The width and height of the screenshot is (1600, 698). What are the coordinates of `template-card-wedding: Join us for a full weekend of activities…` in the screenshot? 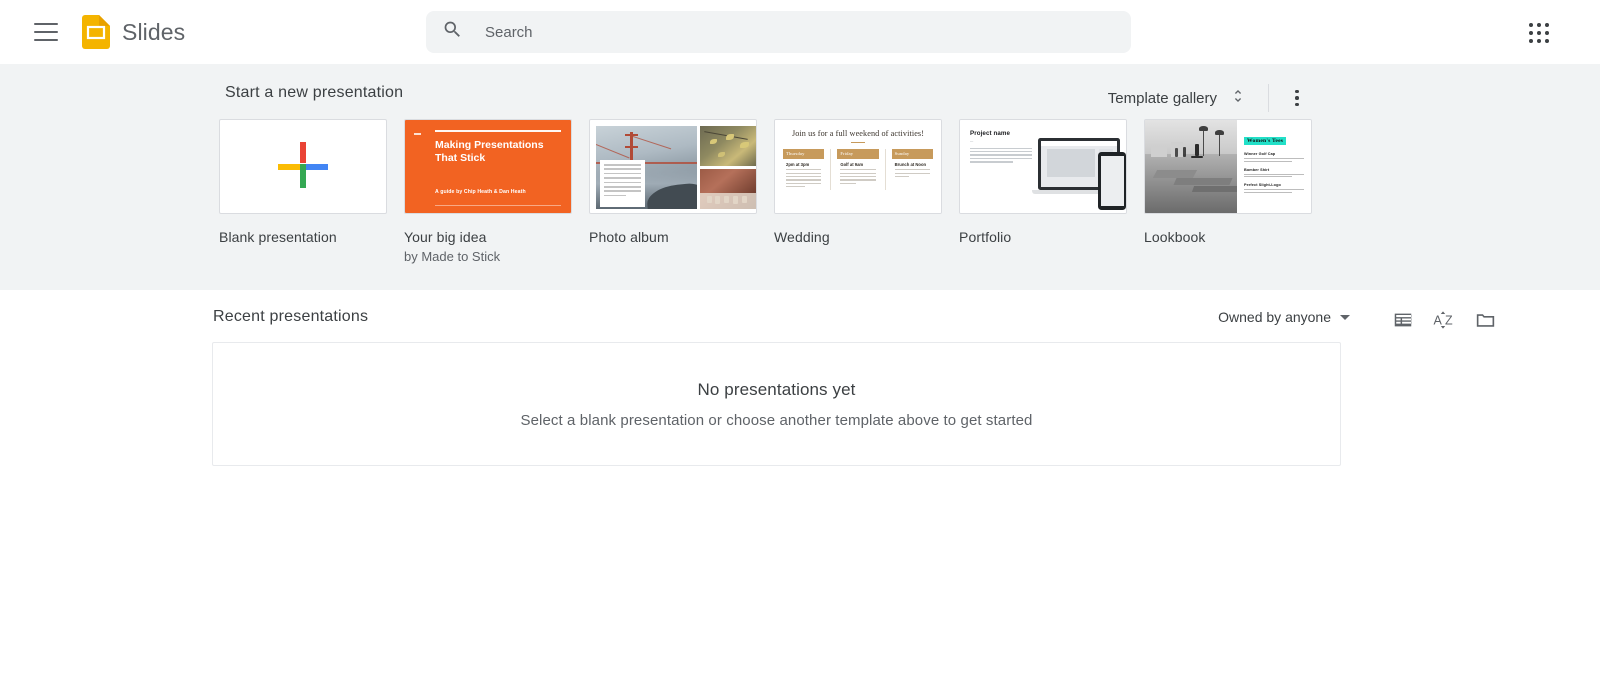 It's located at (858, 192).